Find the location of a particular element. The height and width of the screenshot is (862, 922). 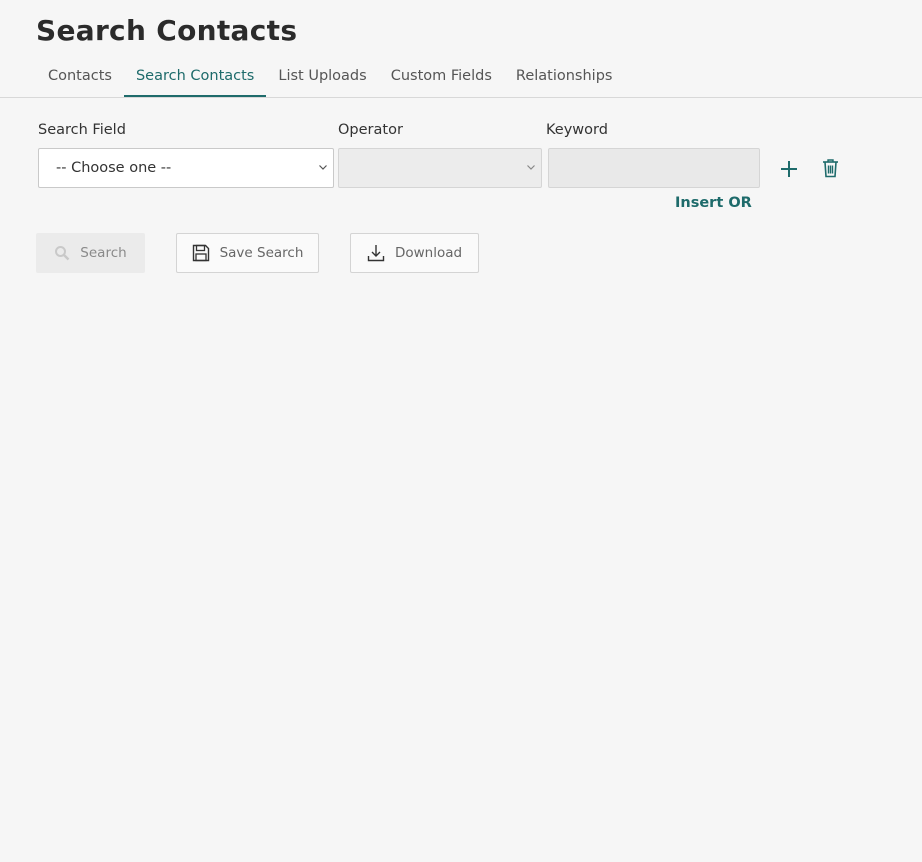

plus-icon is located at coordinates (789, 169).